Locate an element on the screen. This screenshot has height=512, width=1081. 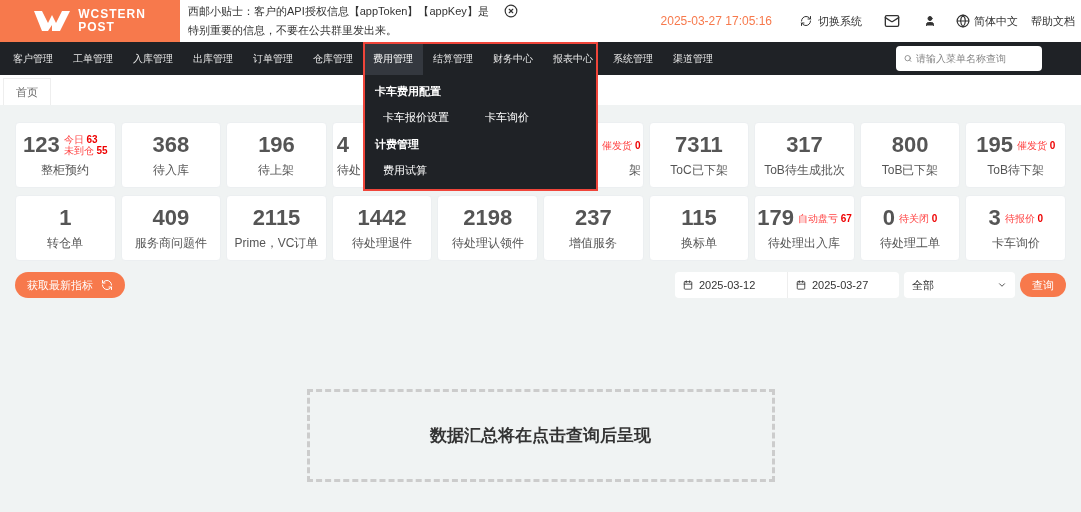
end-date-field: 2025-03-27 is located at coordinates (843, 285).